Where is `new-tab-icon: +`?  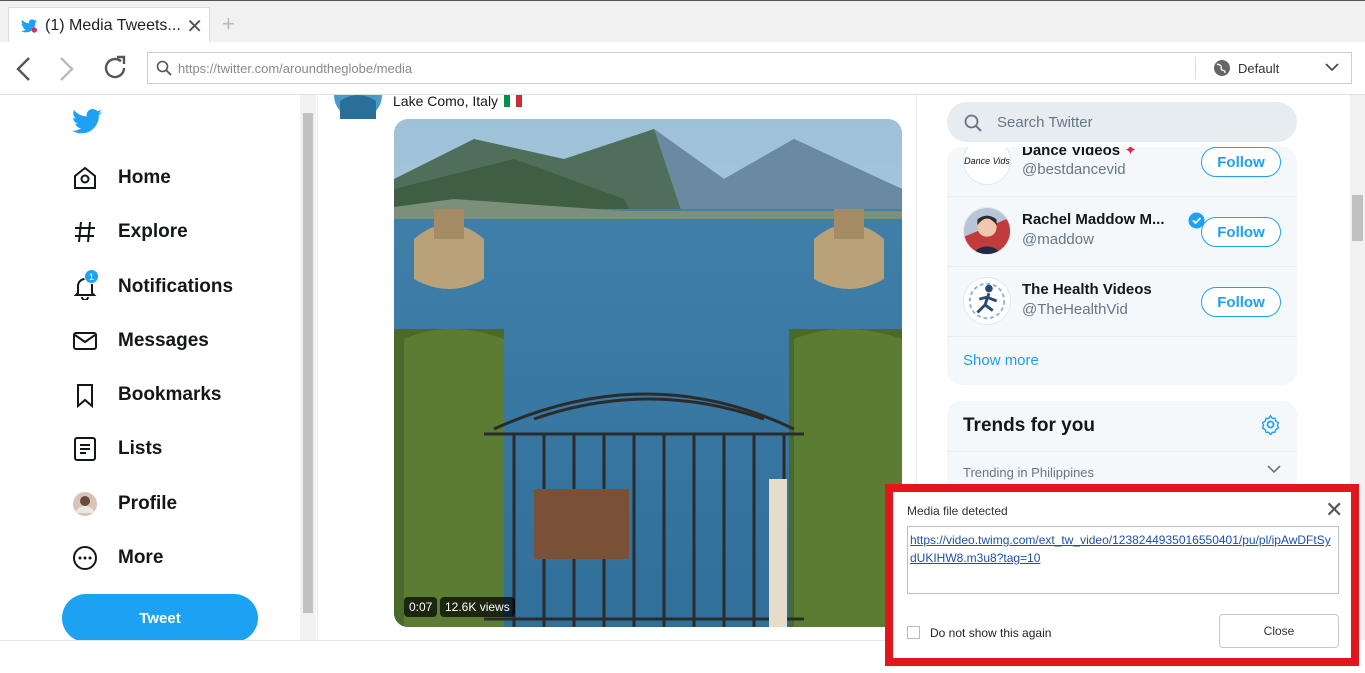 new-tab-icon: + is located at coordinates (228, 24).